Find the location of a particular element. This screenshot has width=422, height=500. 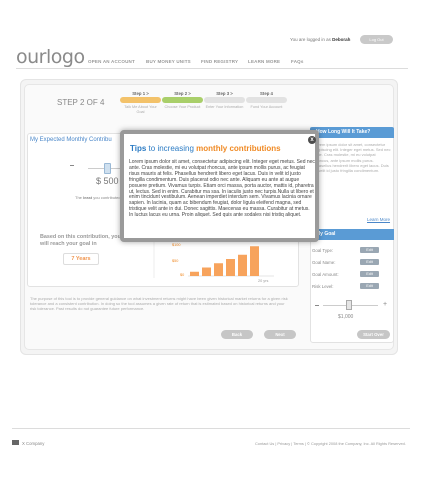

edit-goal-name-button: Edit is located at coordinates (369, 262).